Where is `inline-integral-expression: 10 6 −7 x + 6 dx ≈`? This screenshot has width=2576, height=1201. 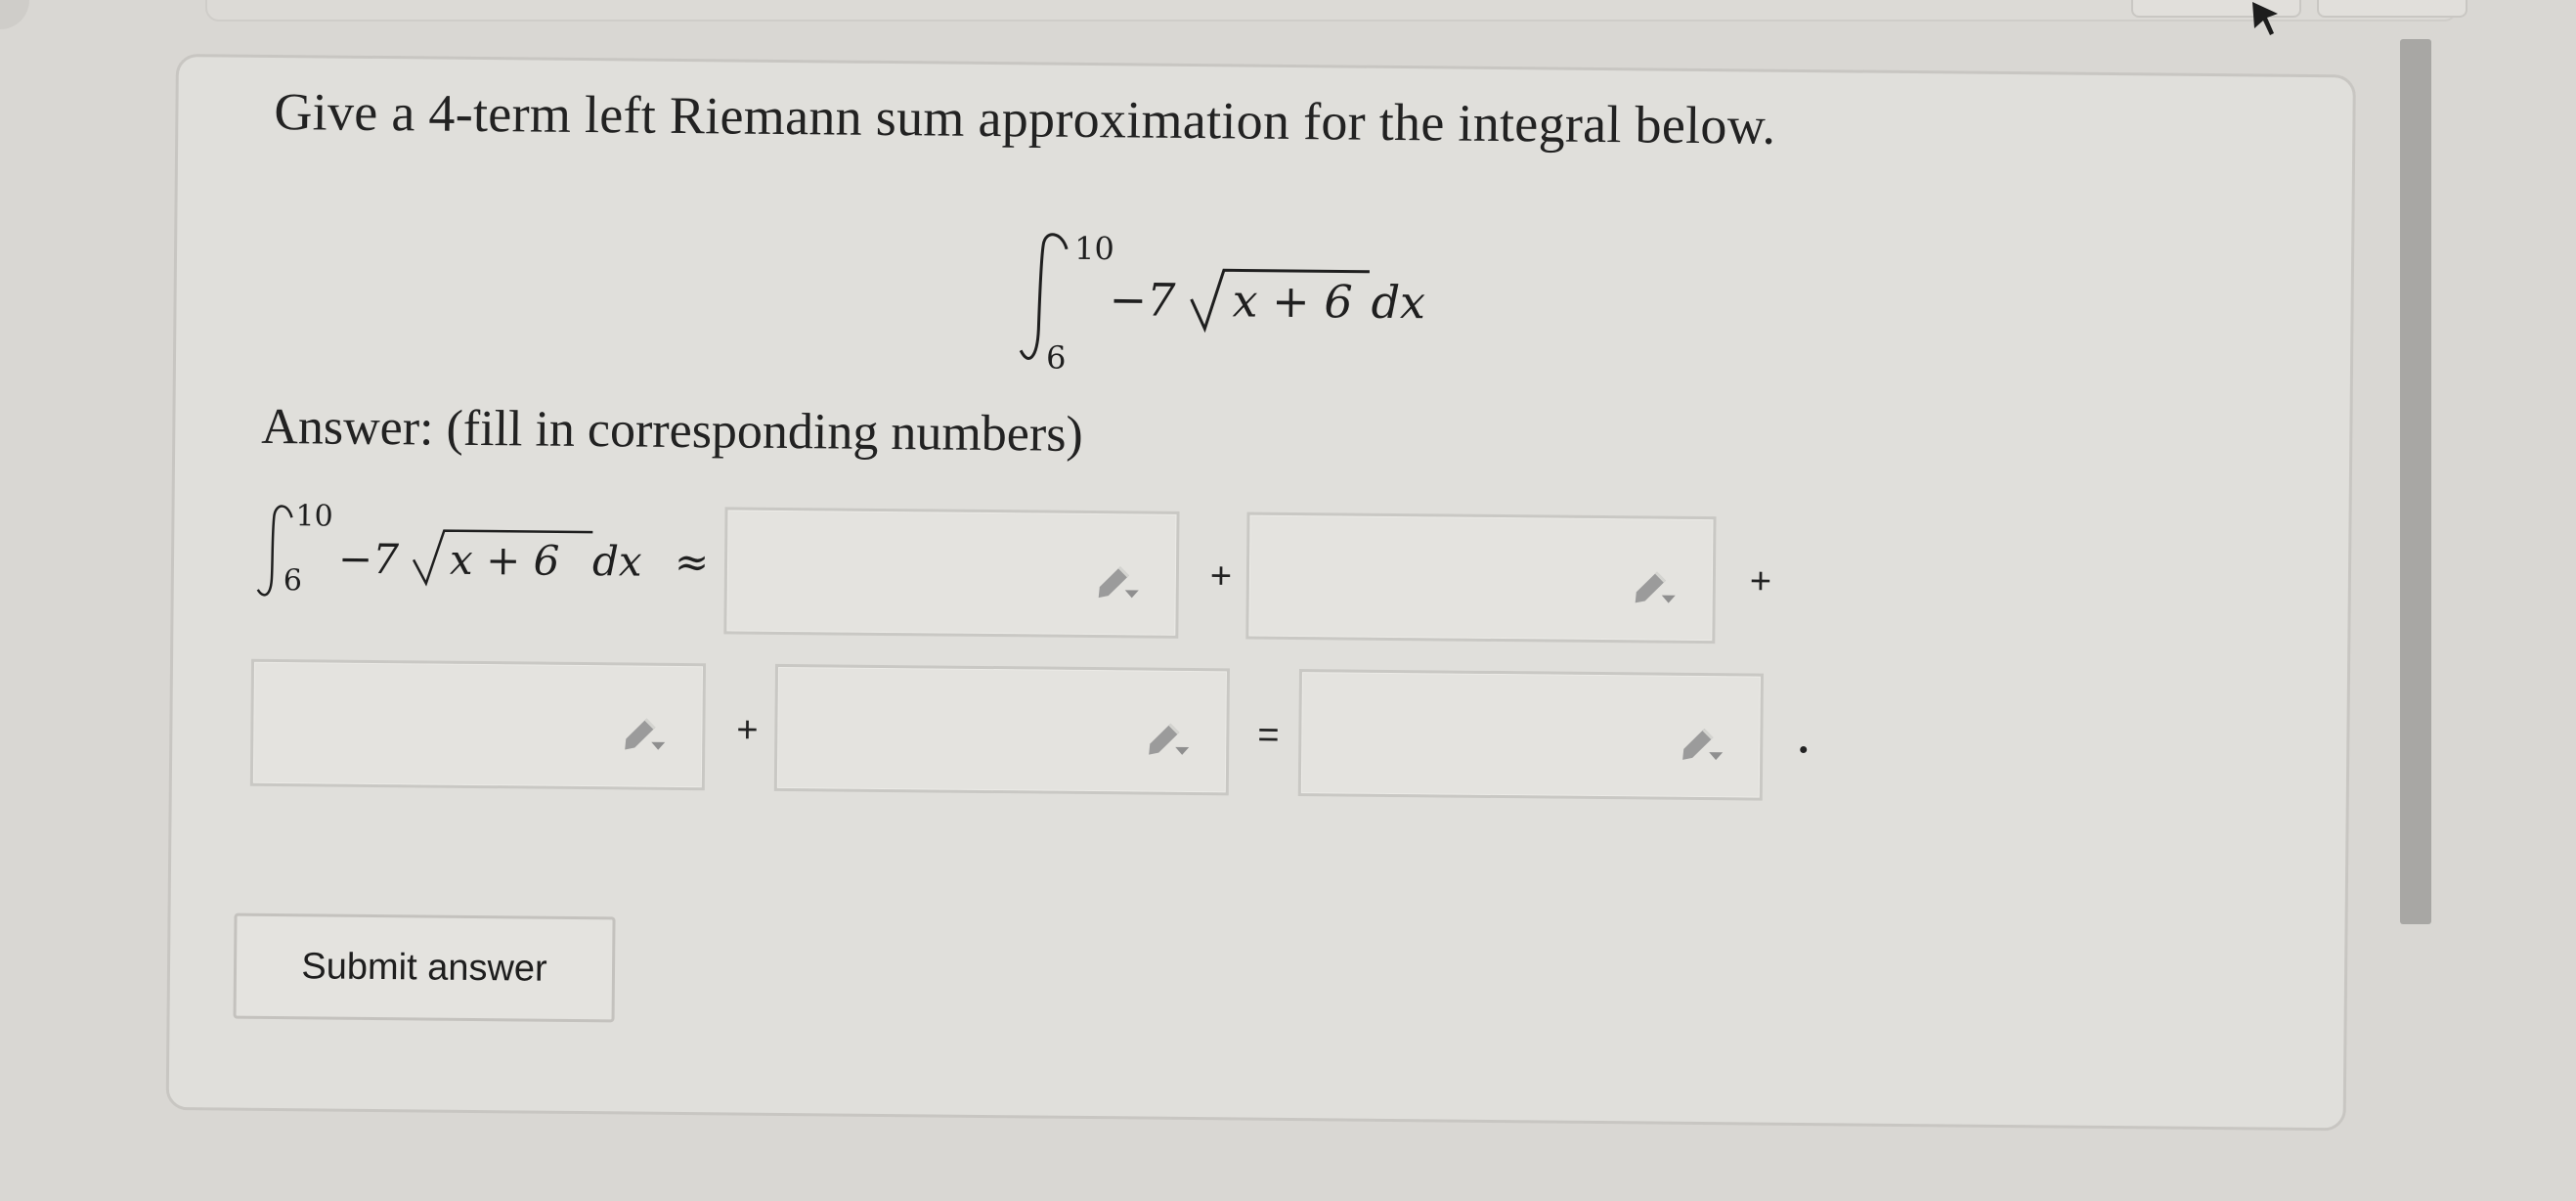
inline-integral-expression: 10 6 −7 x + 6 dx ≈ is located at coordinates (483, 548).